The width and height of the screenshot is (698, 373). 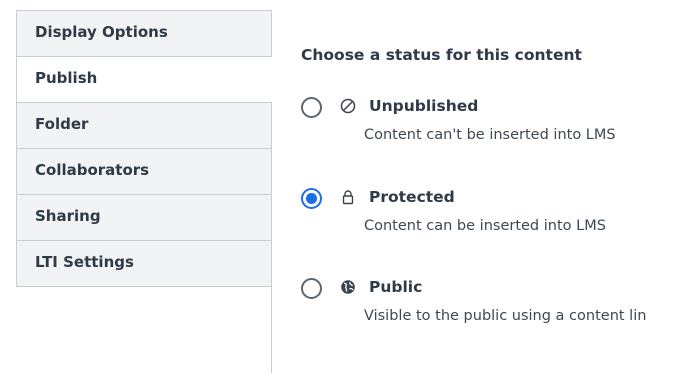 What do you see at coordinates (311, 107) in the screenshot?
I see `unpublished-radio` at bounding box center [311, 107].